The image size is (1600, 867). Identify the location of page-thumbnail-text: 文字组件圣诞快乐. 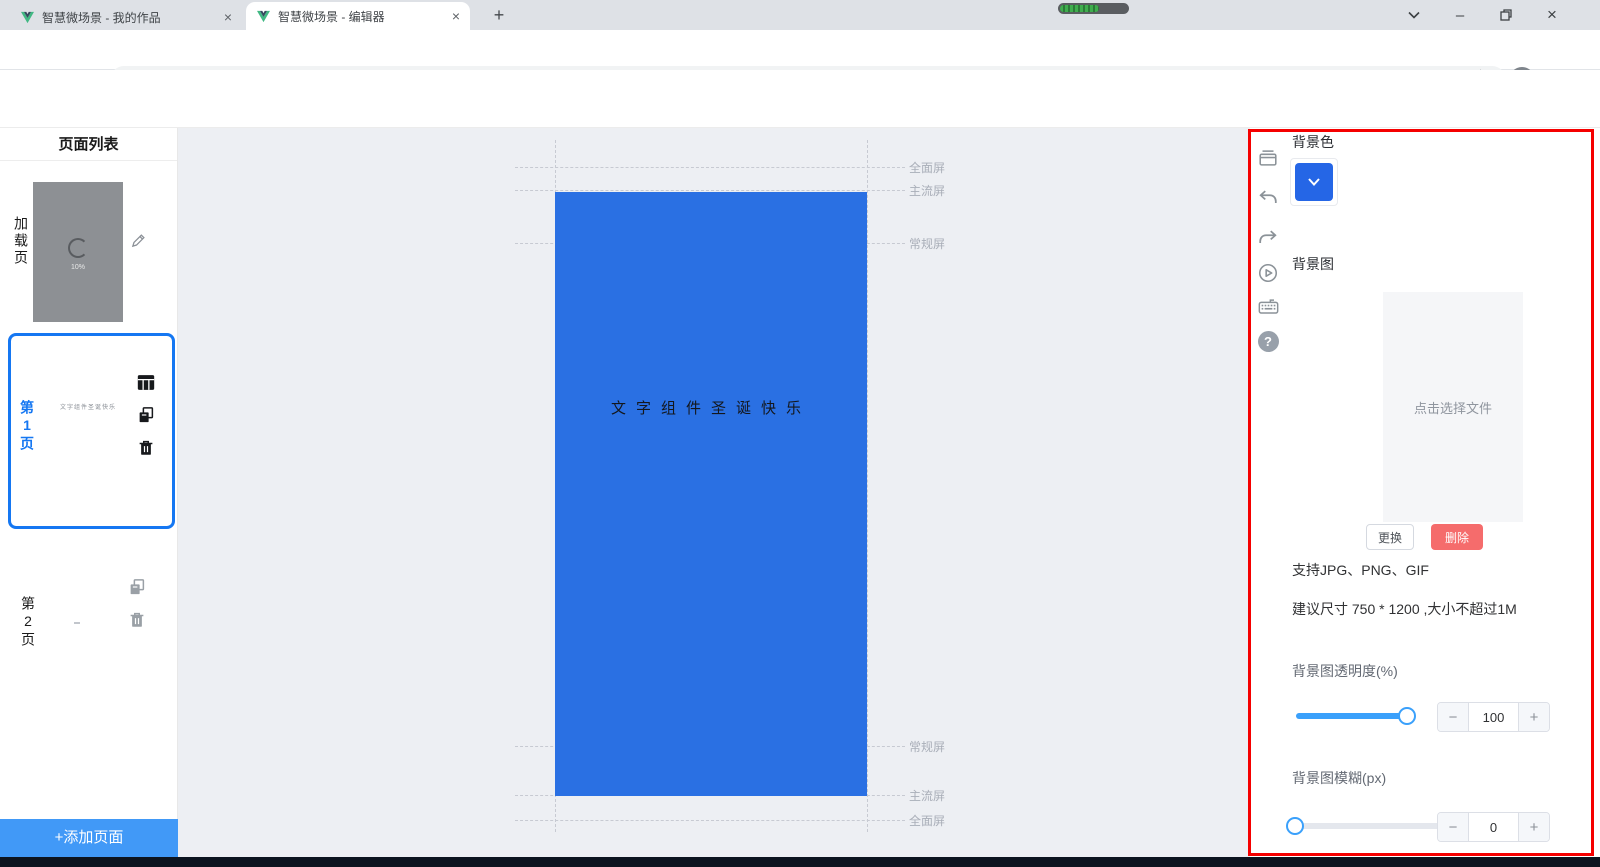
(87, 408).